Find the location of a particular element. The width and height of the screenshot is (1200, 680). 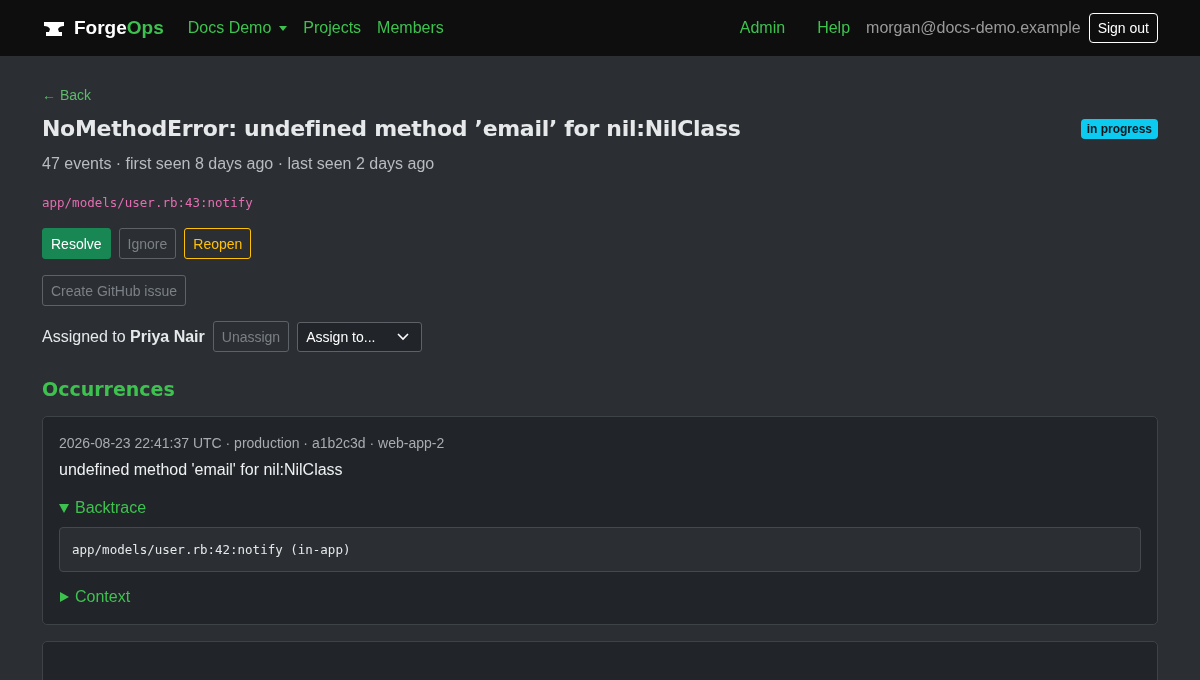

nav-link: Members is located at coordinates (410, 28).